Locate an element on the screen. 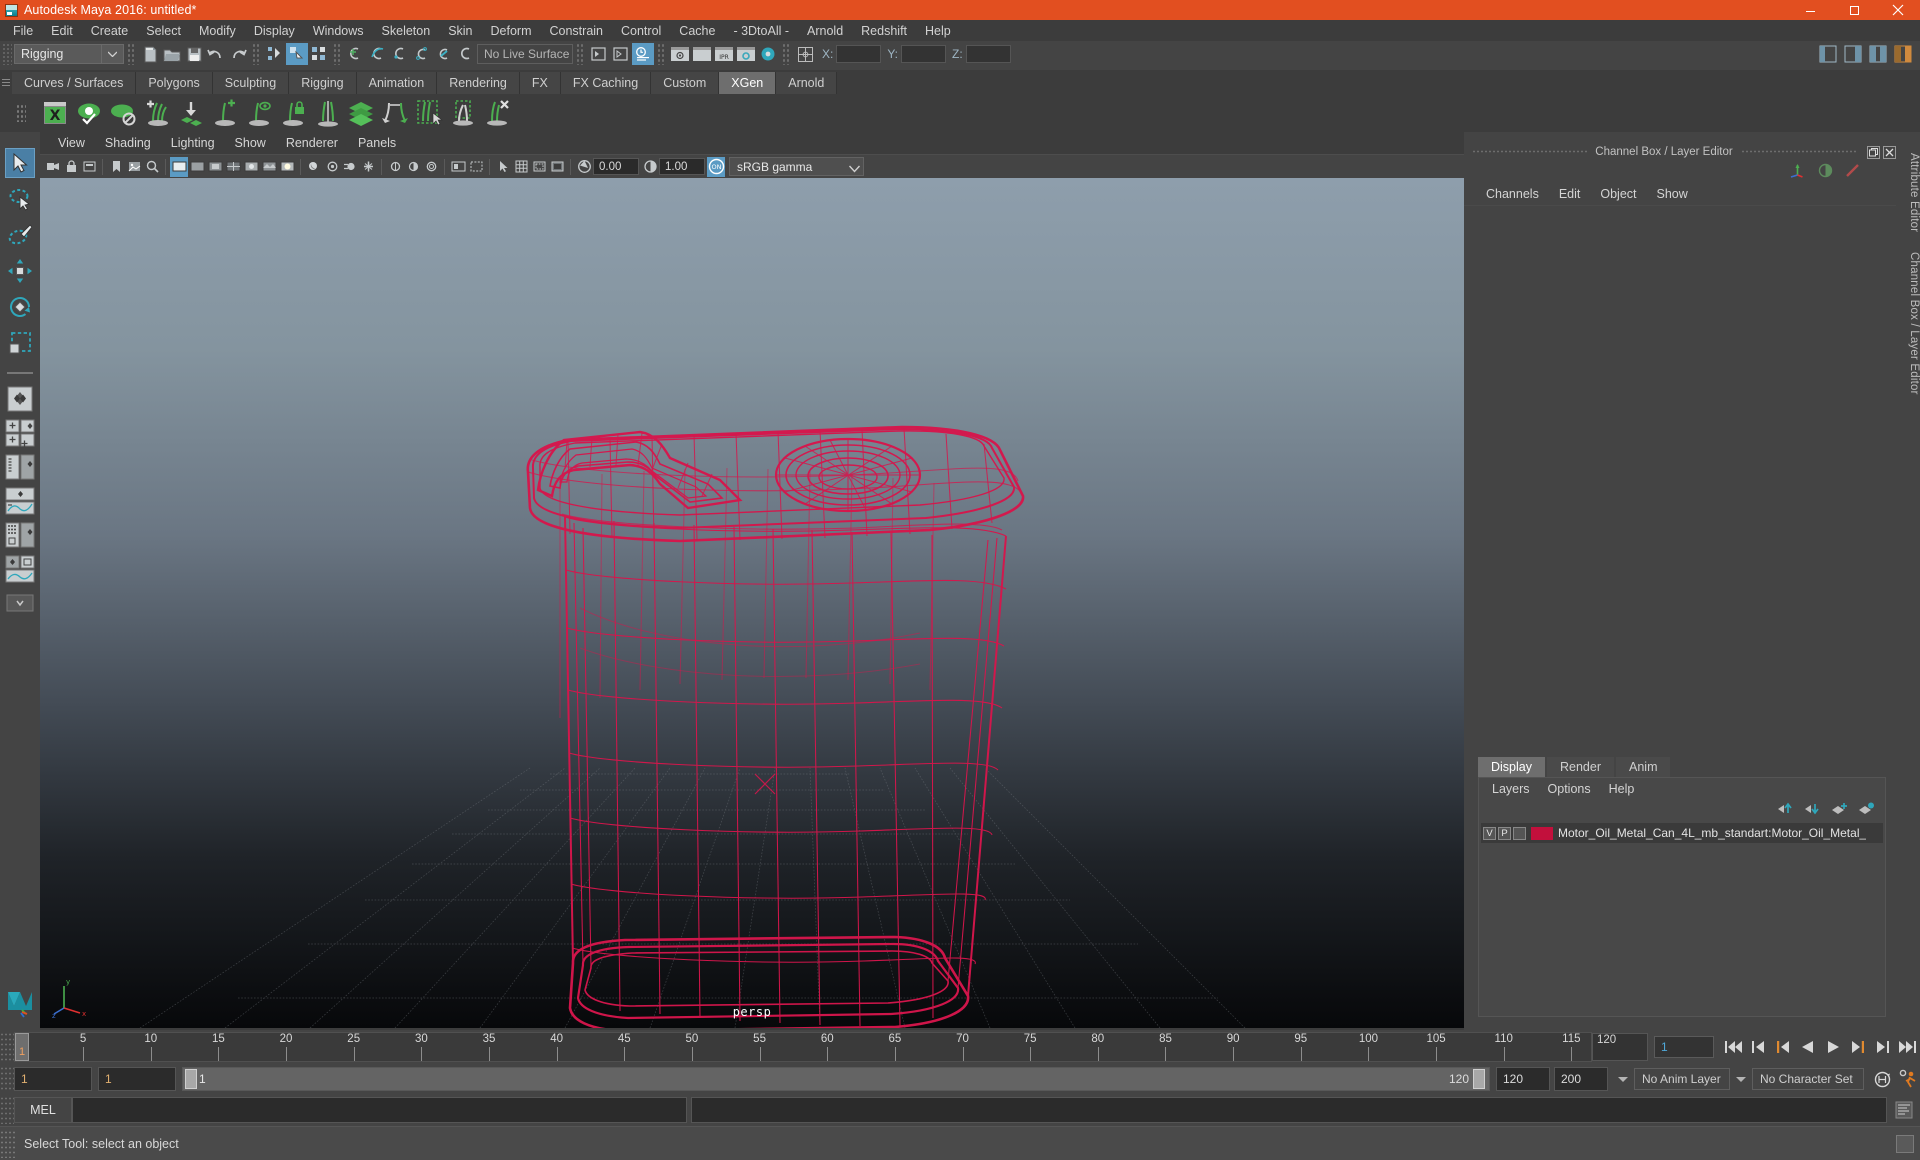  color-management-toggle-icon: ON is located at coordinates (716, 166).